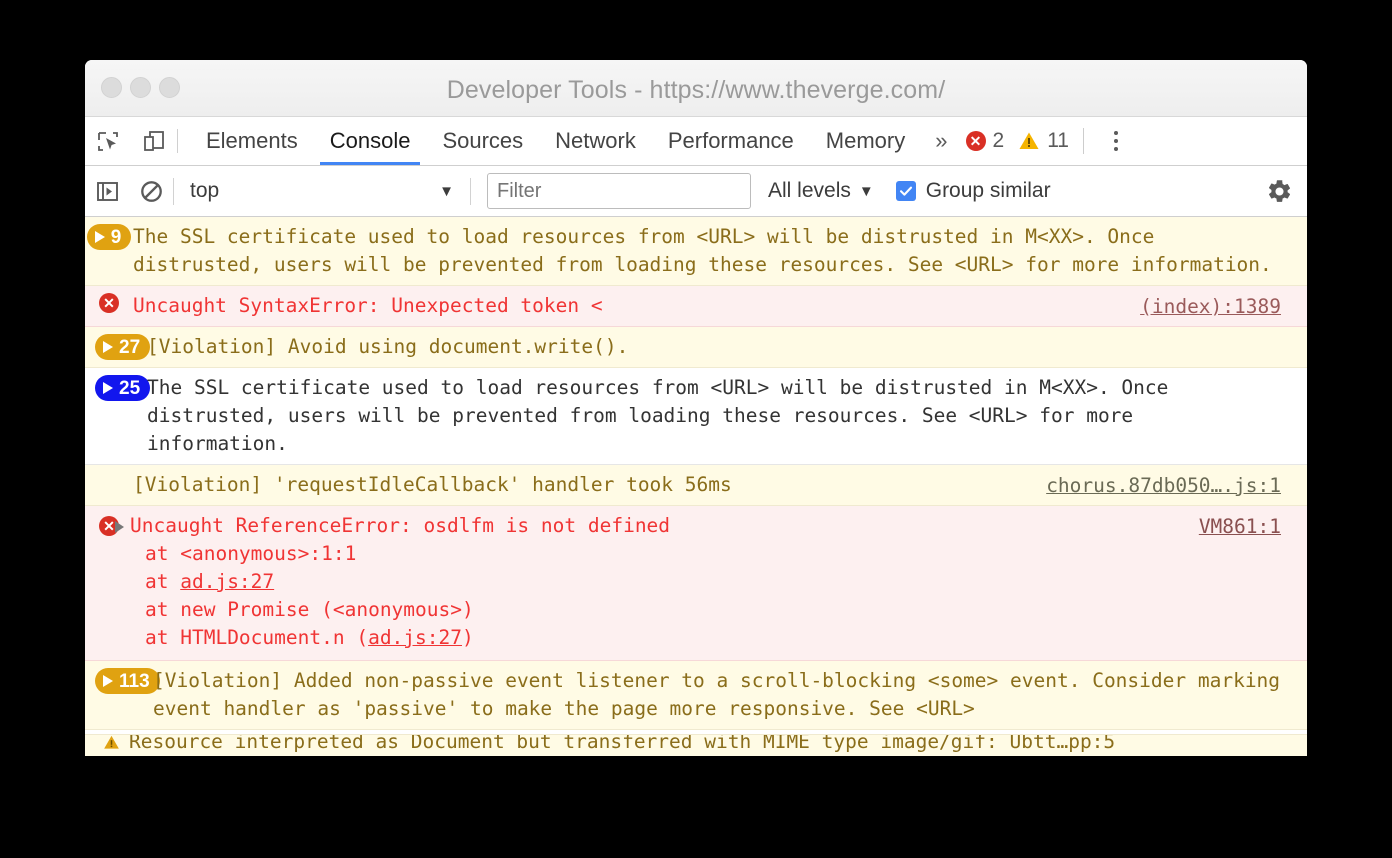 Image resolution: width=1392 pixels, height=858 pixels. Describe the element at coordinates (712, 306) in the screenshot. I see `row-body: Uncaught SyntaxError: Unexpected token <` at that location.